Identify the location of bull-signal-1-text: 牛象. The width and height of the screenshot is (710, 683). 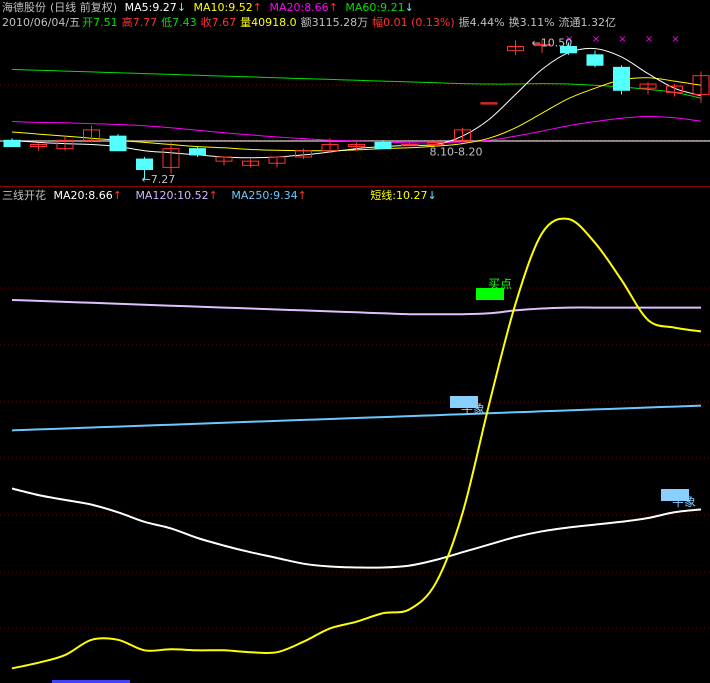
(473, 408).